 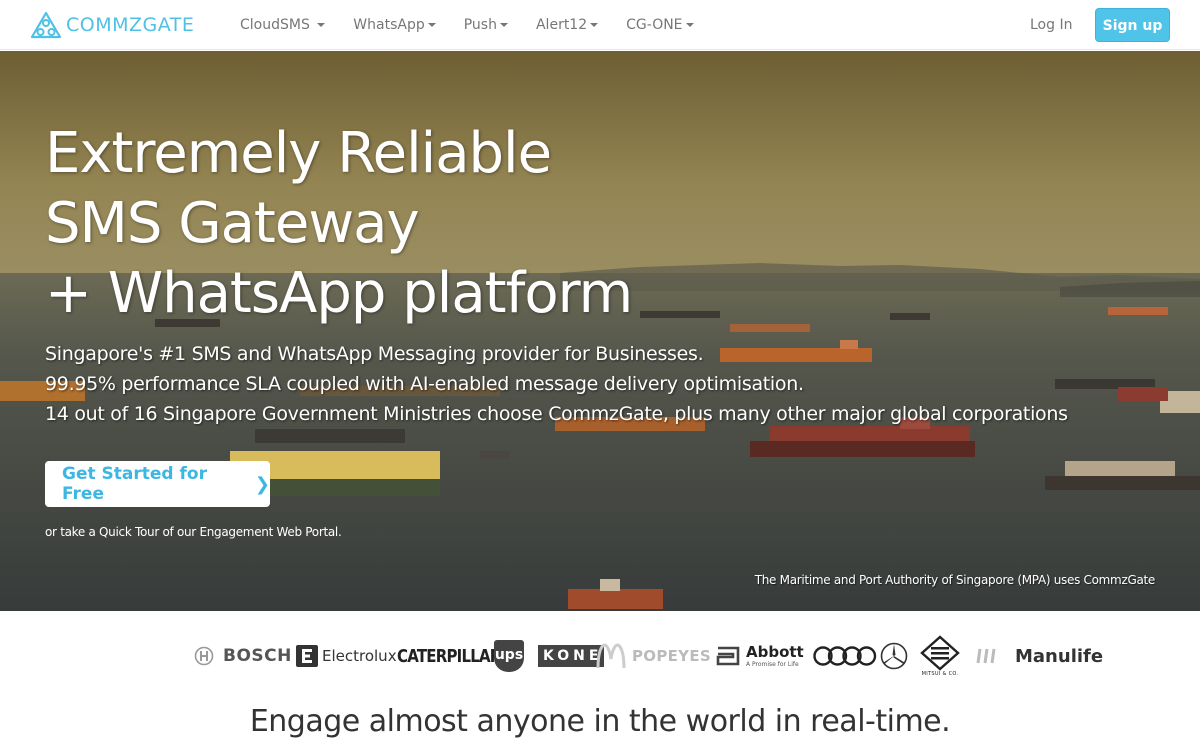 I want to click on brand-logo: COMMZGATE, so click(x=112, y=25).